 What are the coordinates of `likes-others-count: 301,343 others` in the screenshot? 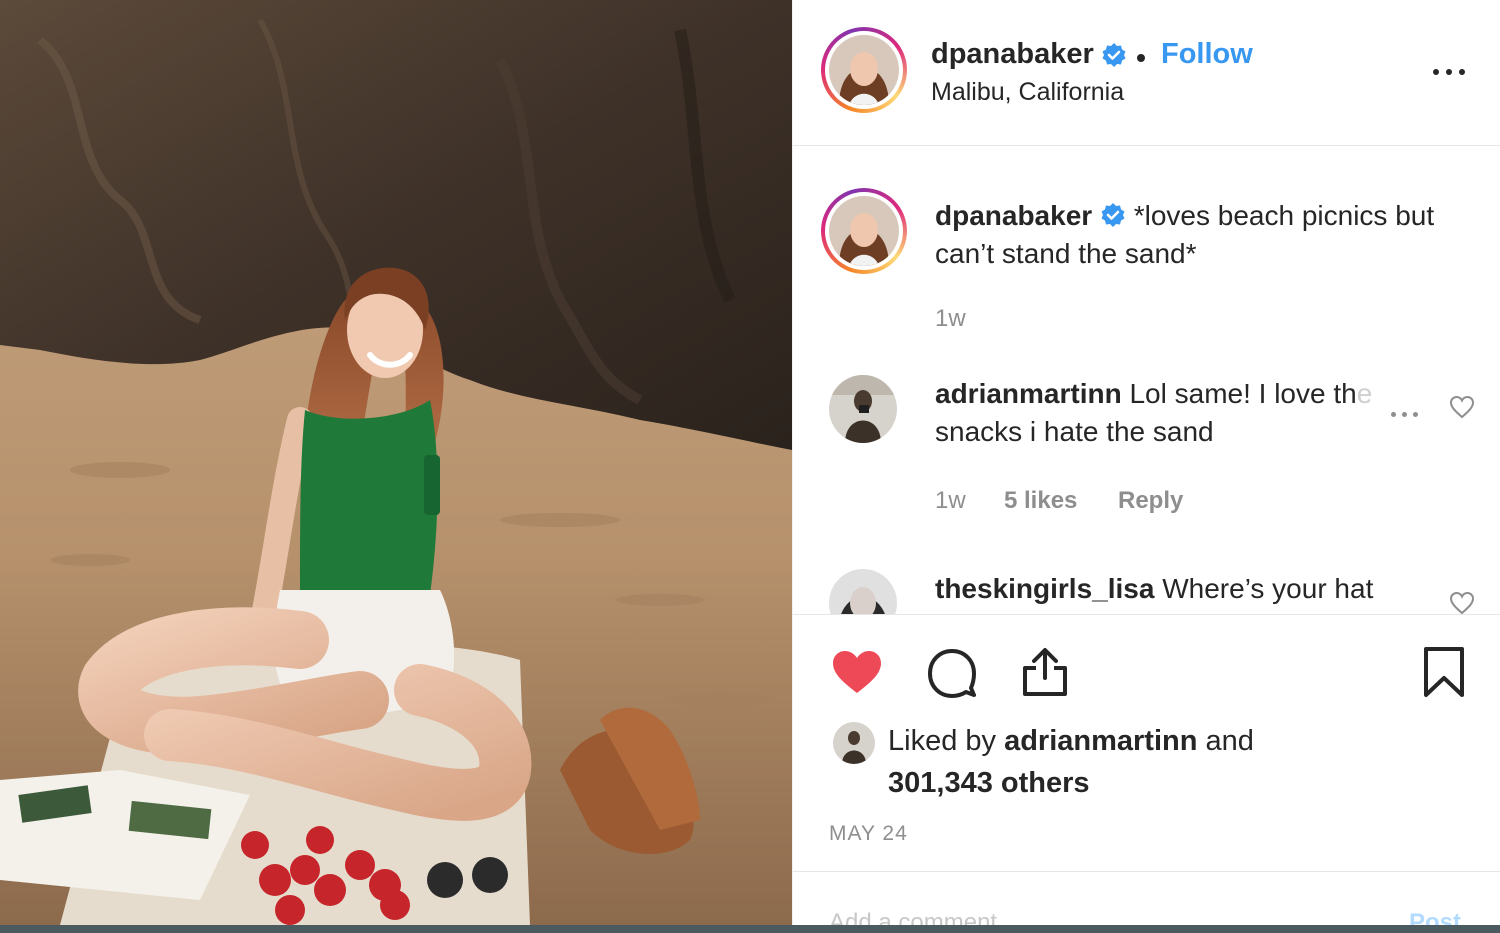 It's located at (989, 783).